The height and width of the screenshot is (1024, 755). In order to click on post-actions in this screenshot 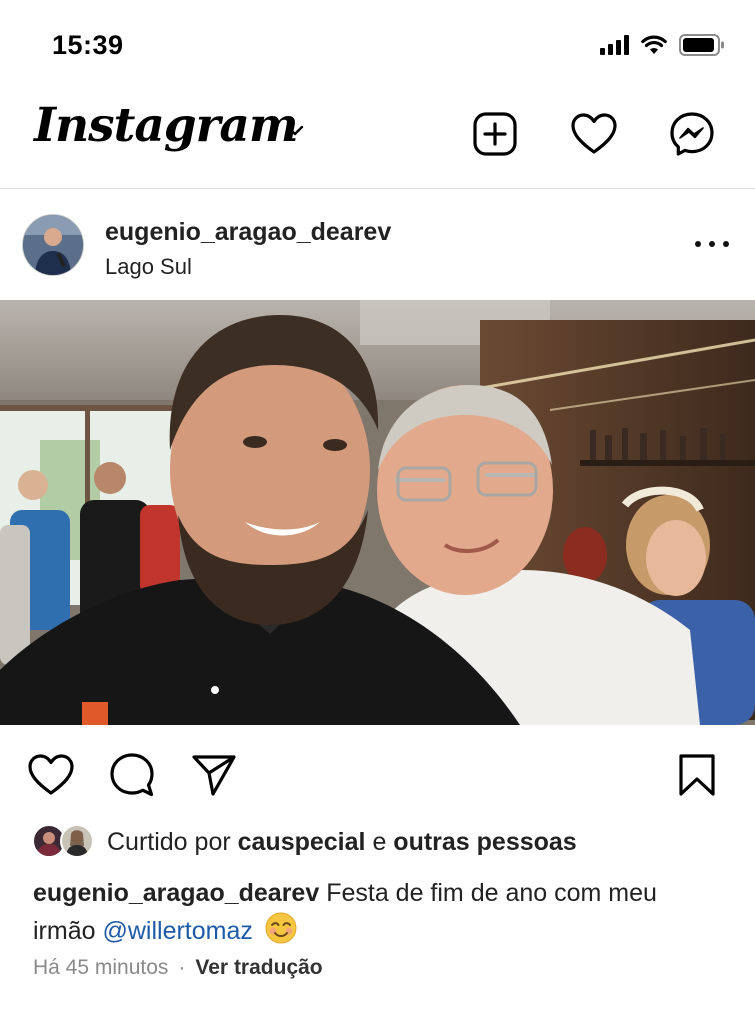, I will do `click(377, 775)`.